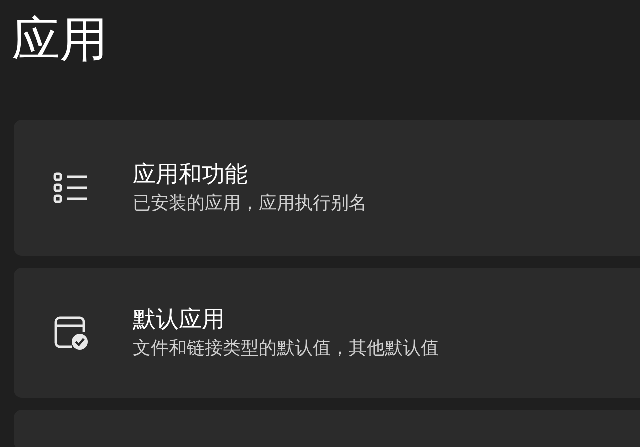  Describe the element at coordinates (179, 320) in the screenshot. I see `card-title: 默认应用` at that location.